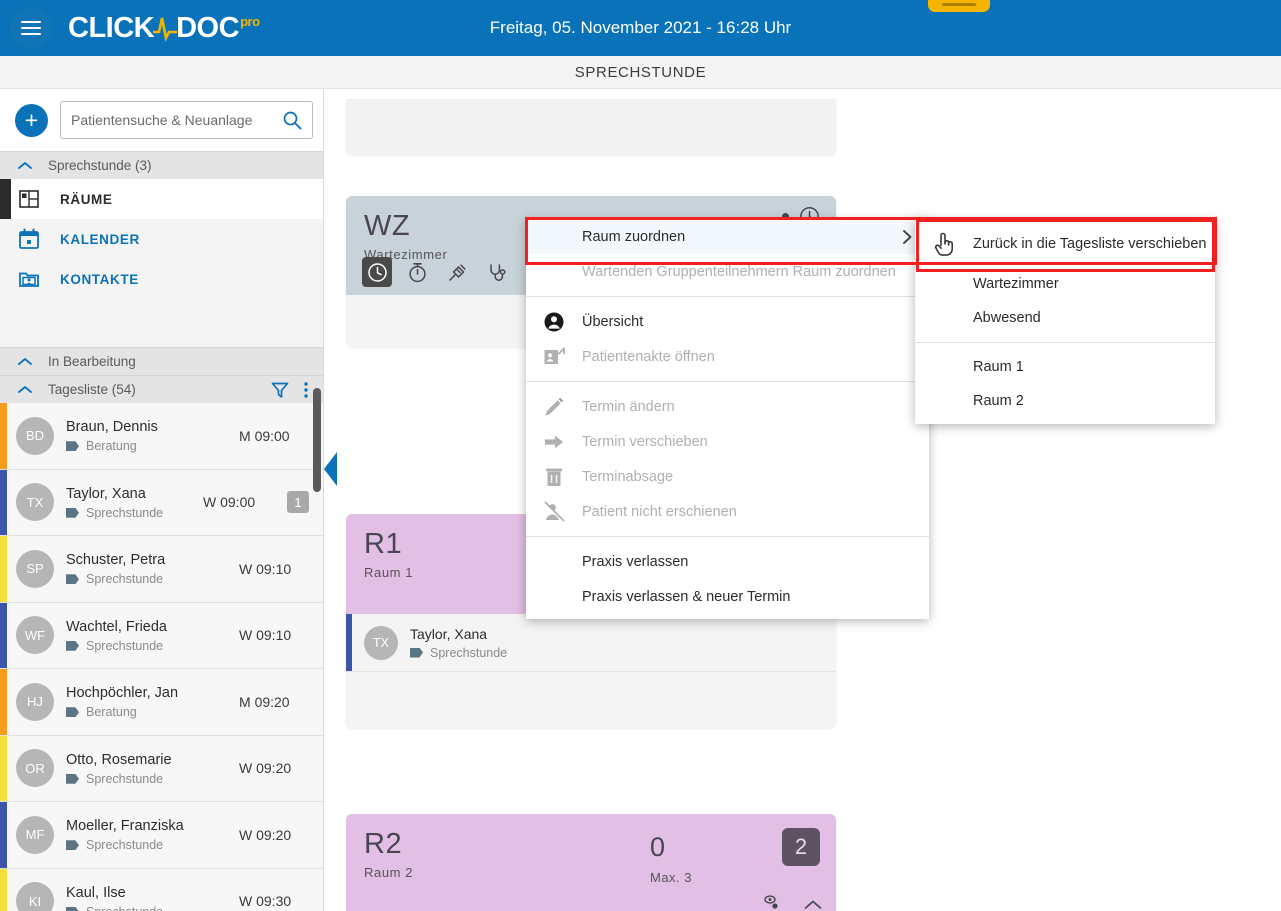 This screenshot has width=1281, height=911. I want to click on sidebar-scrollbar-thumb, so click(317, 440).